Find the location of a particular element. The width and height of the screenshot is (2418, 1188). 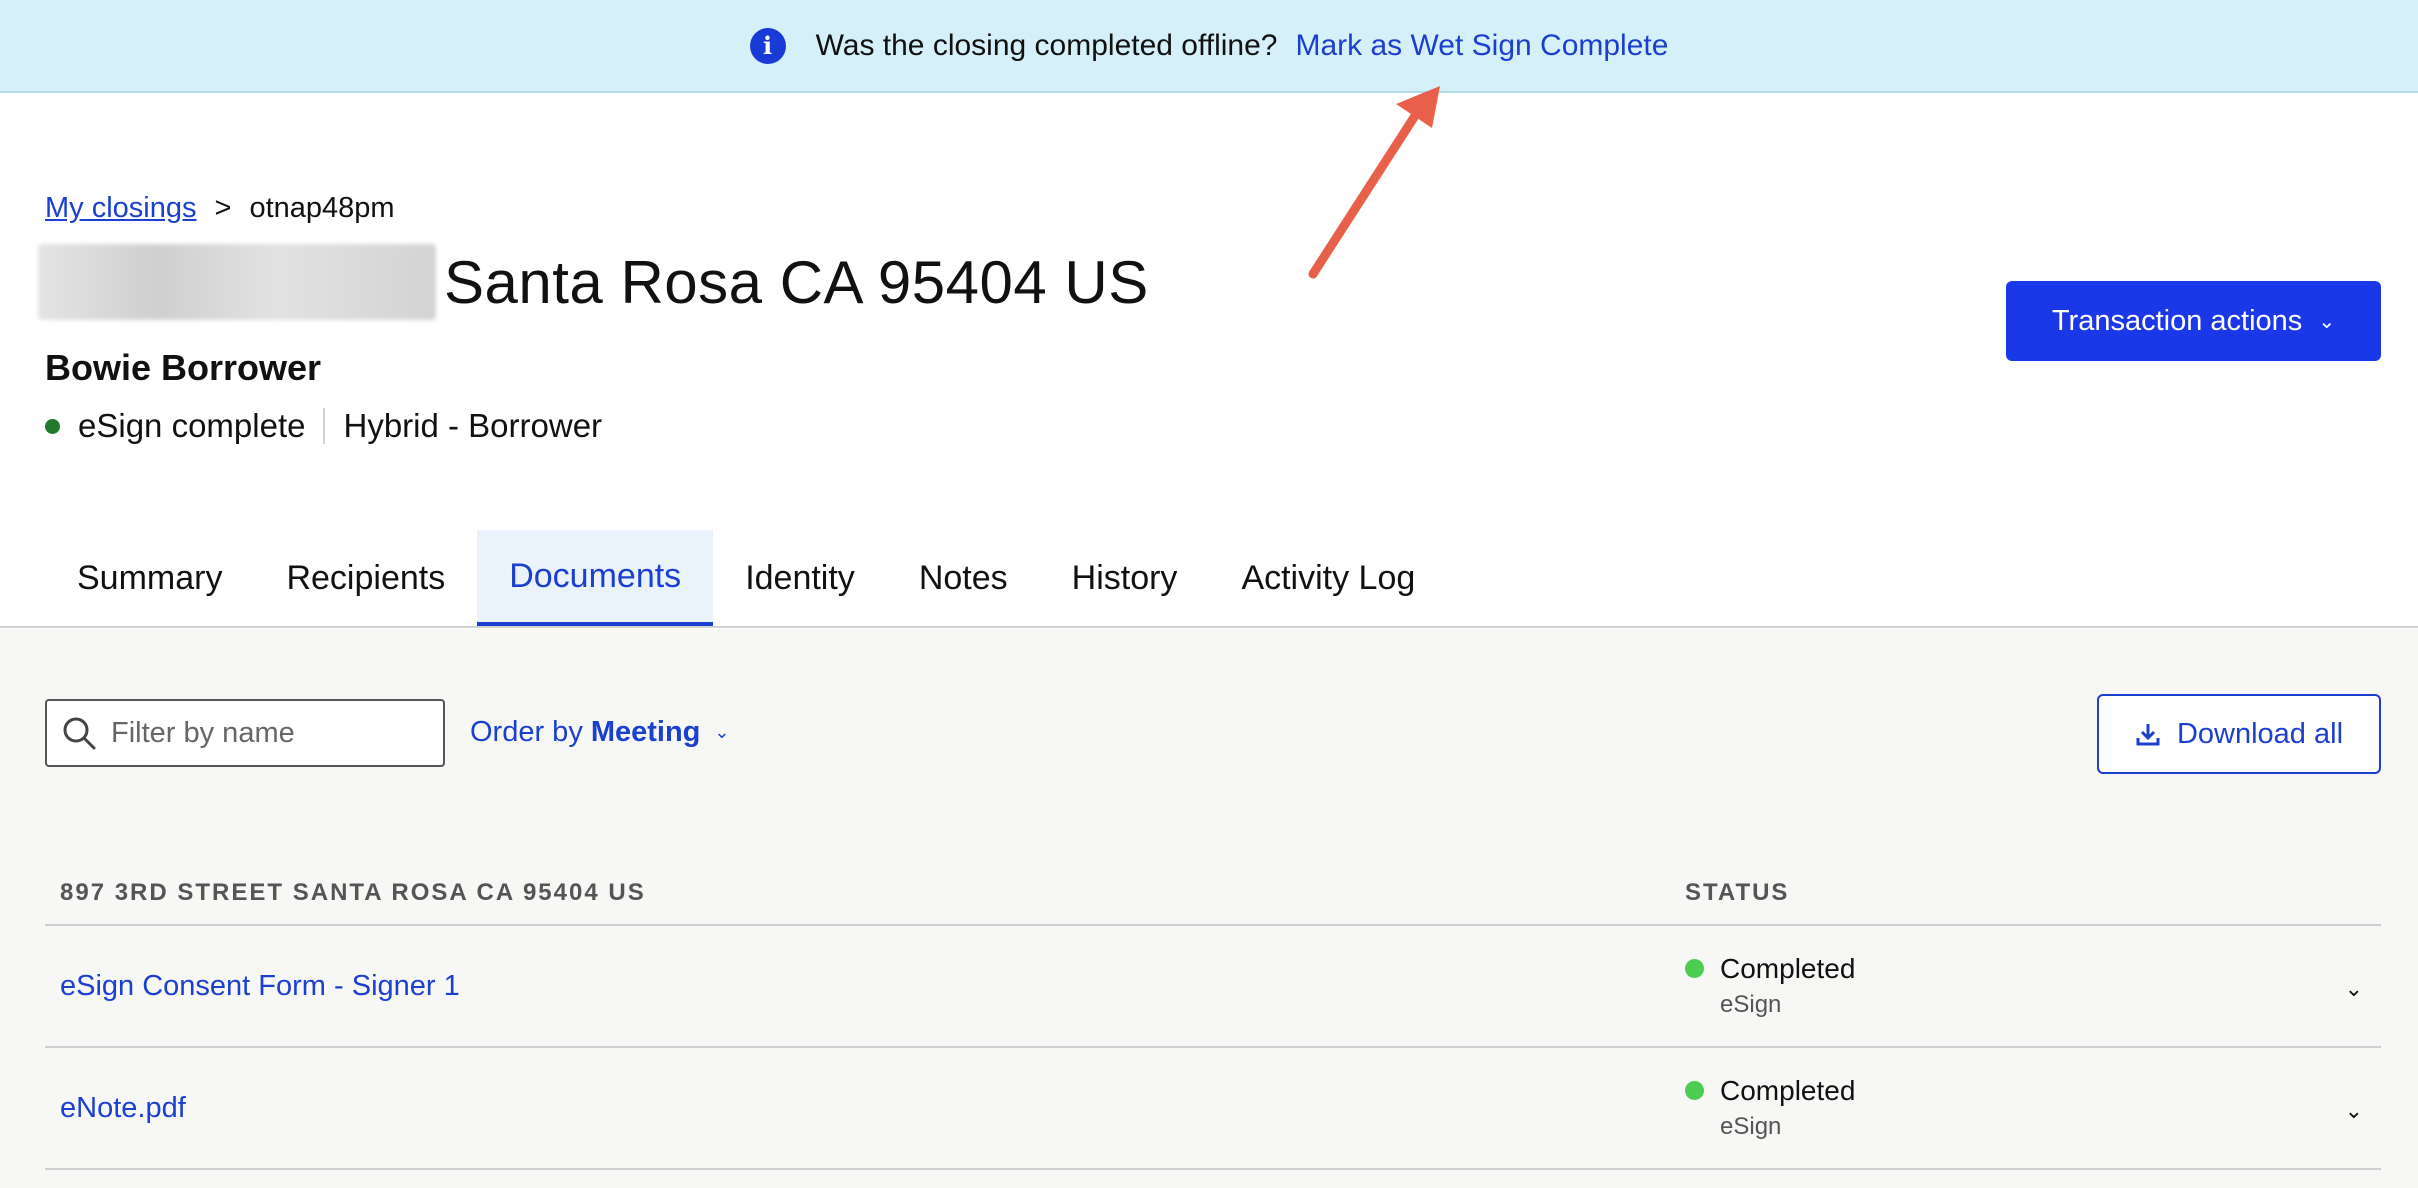

closing-type: Hybrid - Borrower is located at coordinates (473, 425).